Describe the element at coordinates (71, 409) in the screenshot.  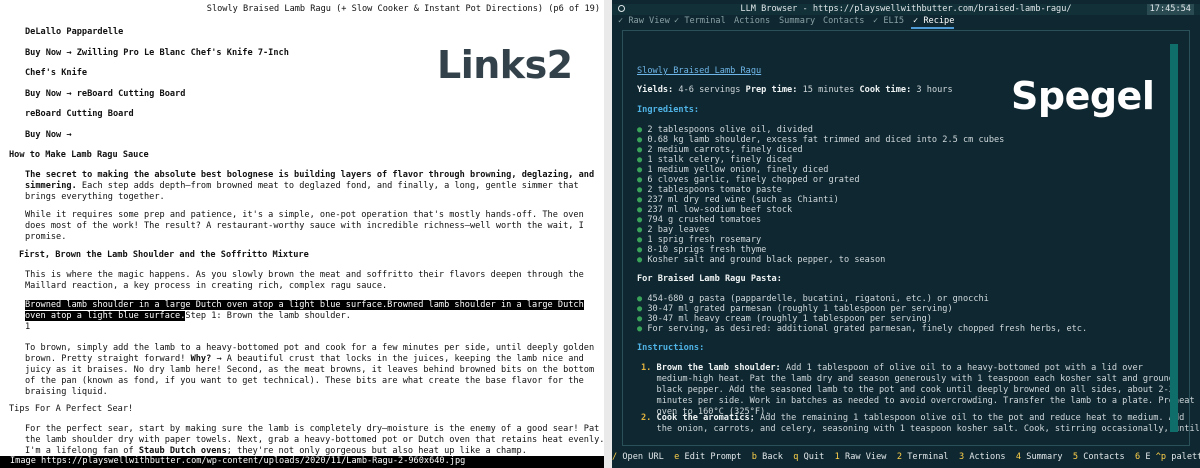
I see `heading-tips: Tips For A Perfect Sear!` at that location.